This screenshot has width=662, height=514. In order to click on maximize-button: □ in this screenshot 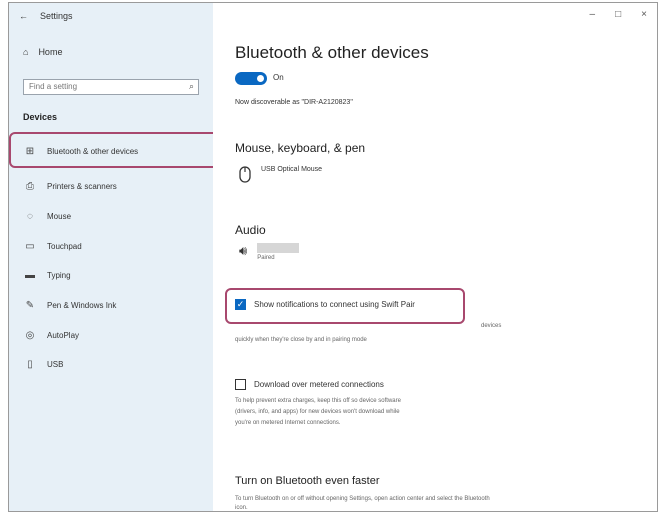, I will do `click(618, 14)`.